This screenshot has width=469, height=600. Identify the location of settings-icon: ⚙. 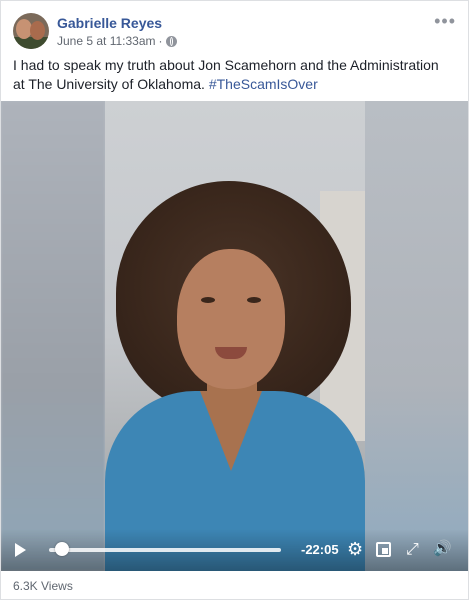
(355, 549).